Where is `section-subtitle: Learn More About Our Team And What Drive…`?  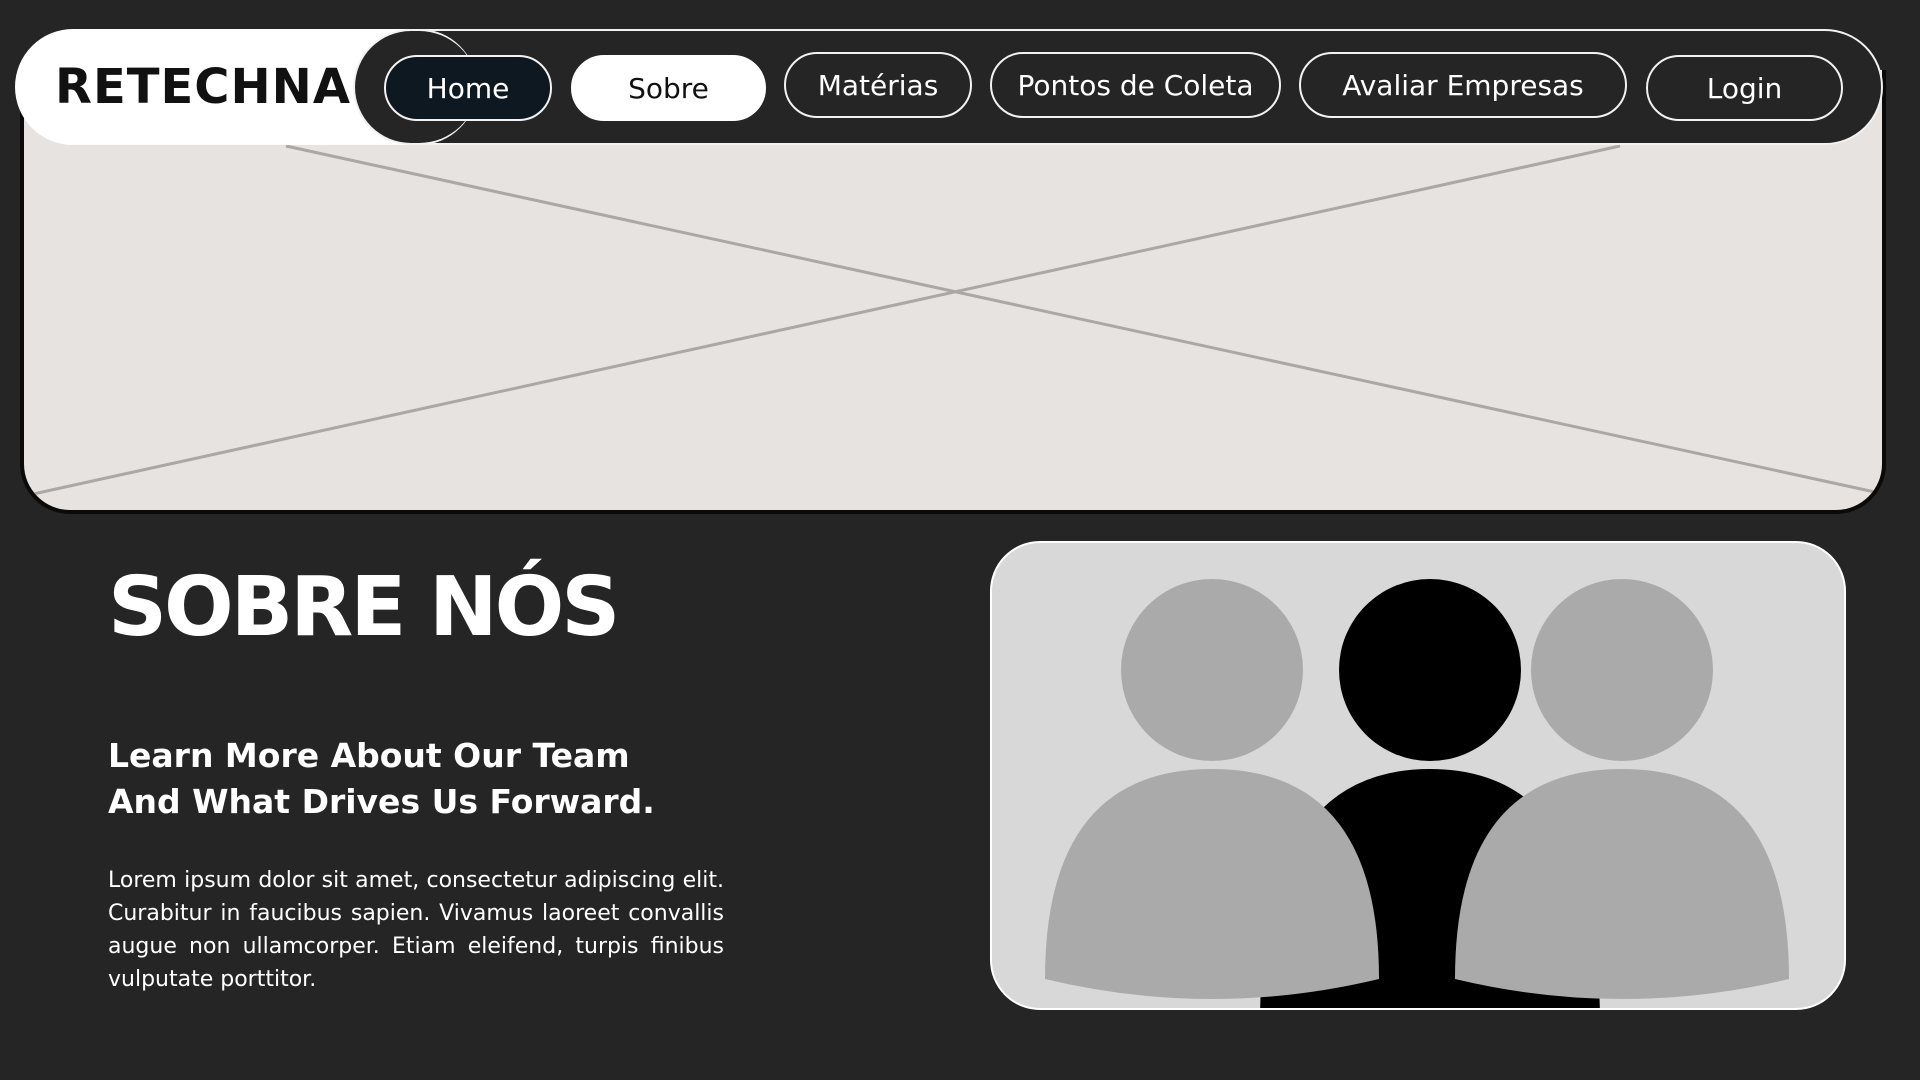
section-subtitle: Learn More About Our Team And What Drive… is located at coordinates (388, 779).